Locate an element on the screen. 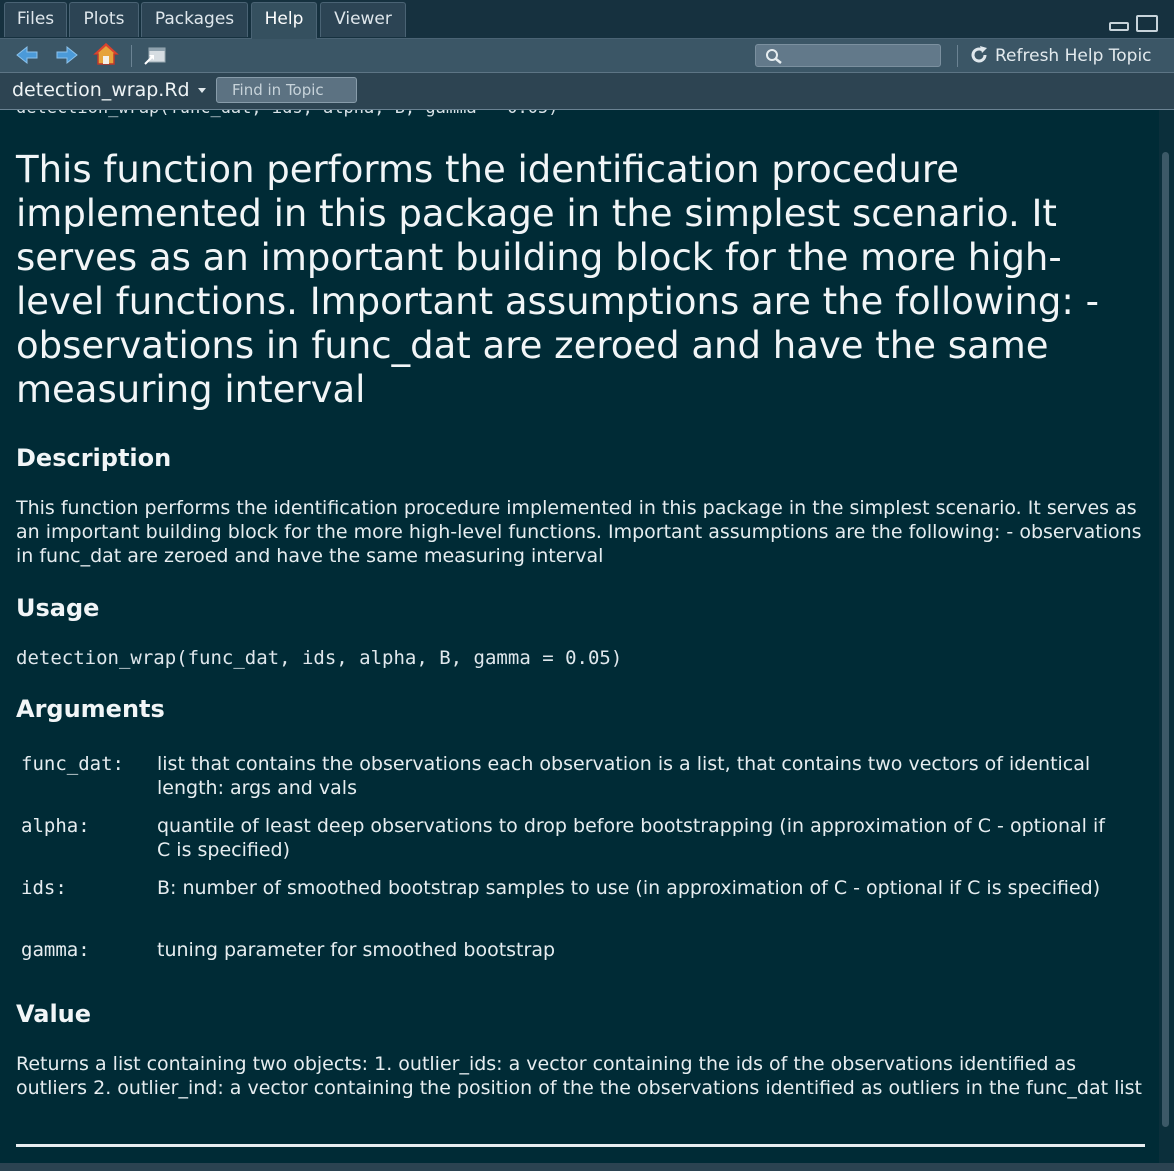  refresh-help-topic-button: Refresh Help Topic is located at coordinates (1060, 56).